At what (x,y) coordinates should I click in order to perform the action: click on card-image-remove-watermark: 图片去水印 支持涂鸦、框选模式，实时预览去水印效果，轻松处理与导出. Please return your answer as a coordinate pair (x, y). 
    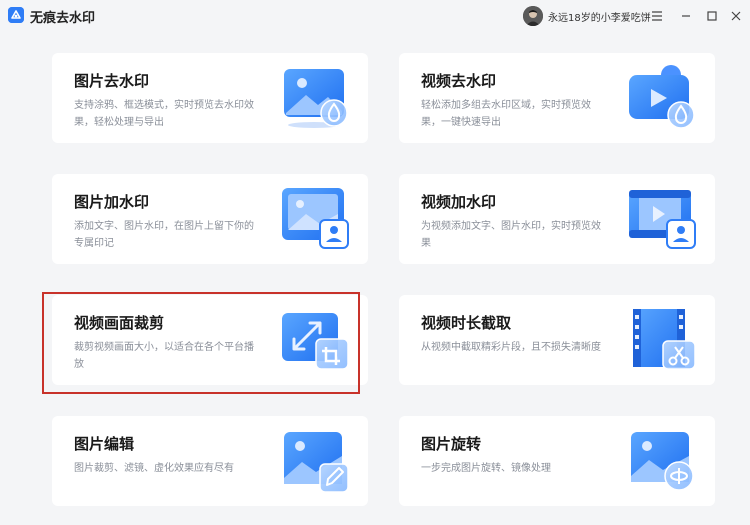
    Looking at the image, I should click on (210, 98).